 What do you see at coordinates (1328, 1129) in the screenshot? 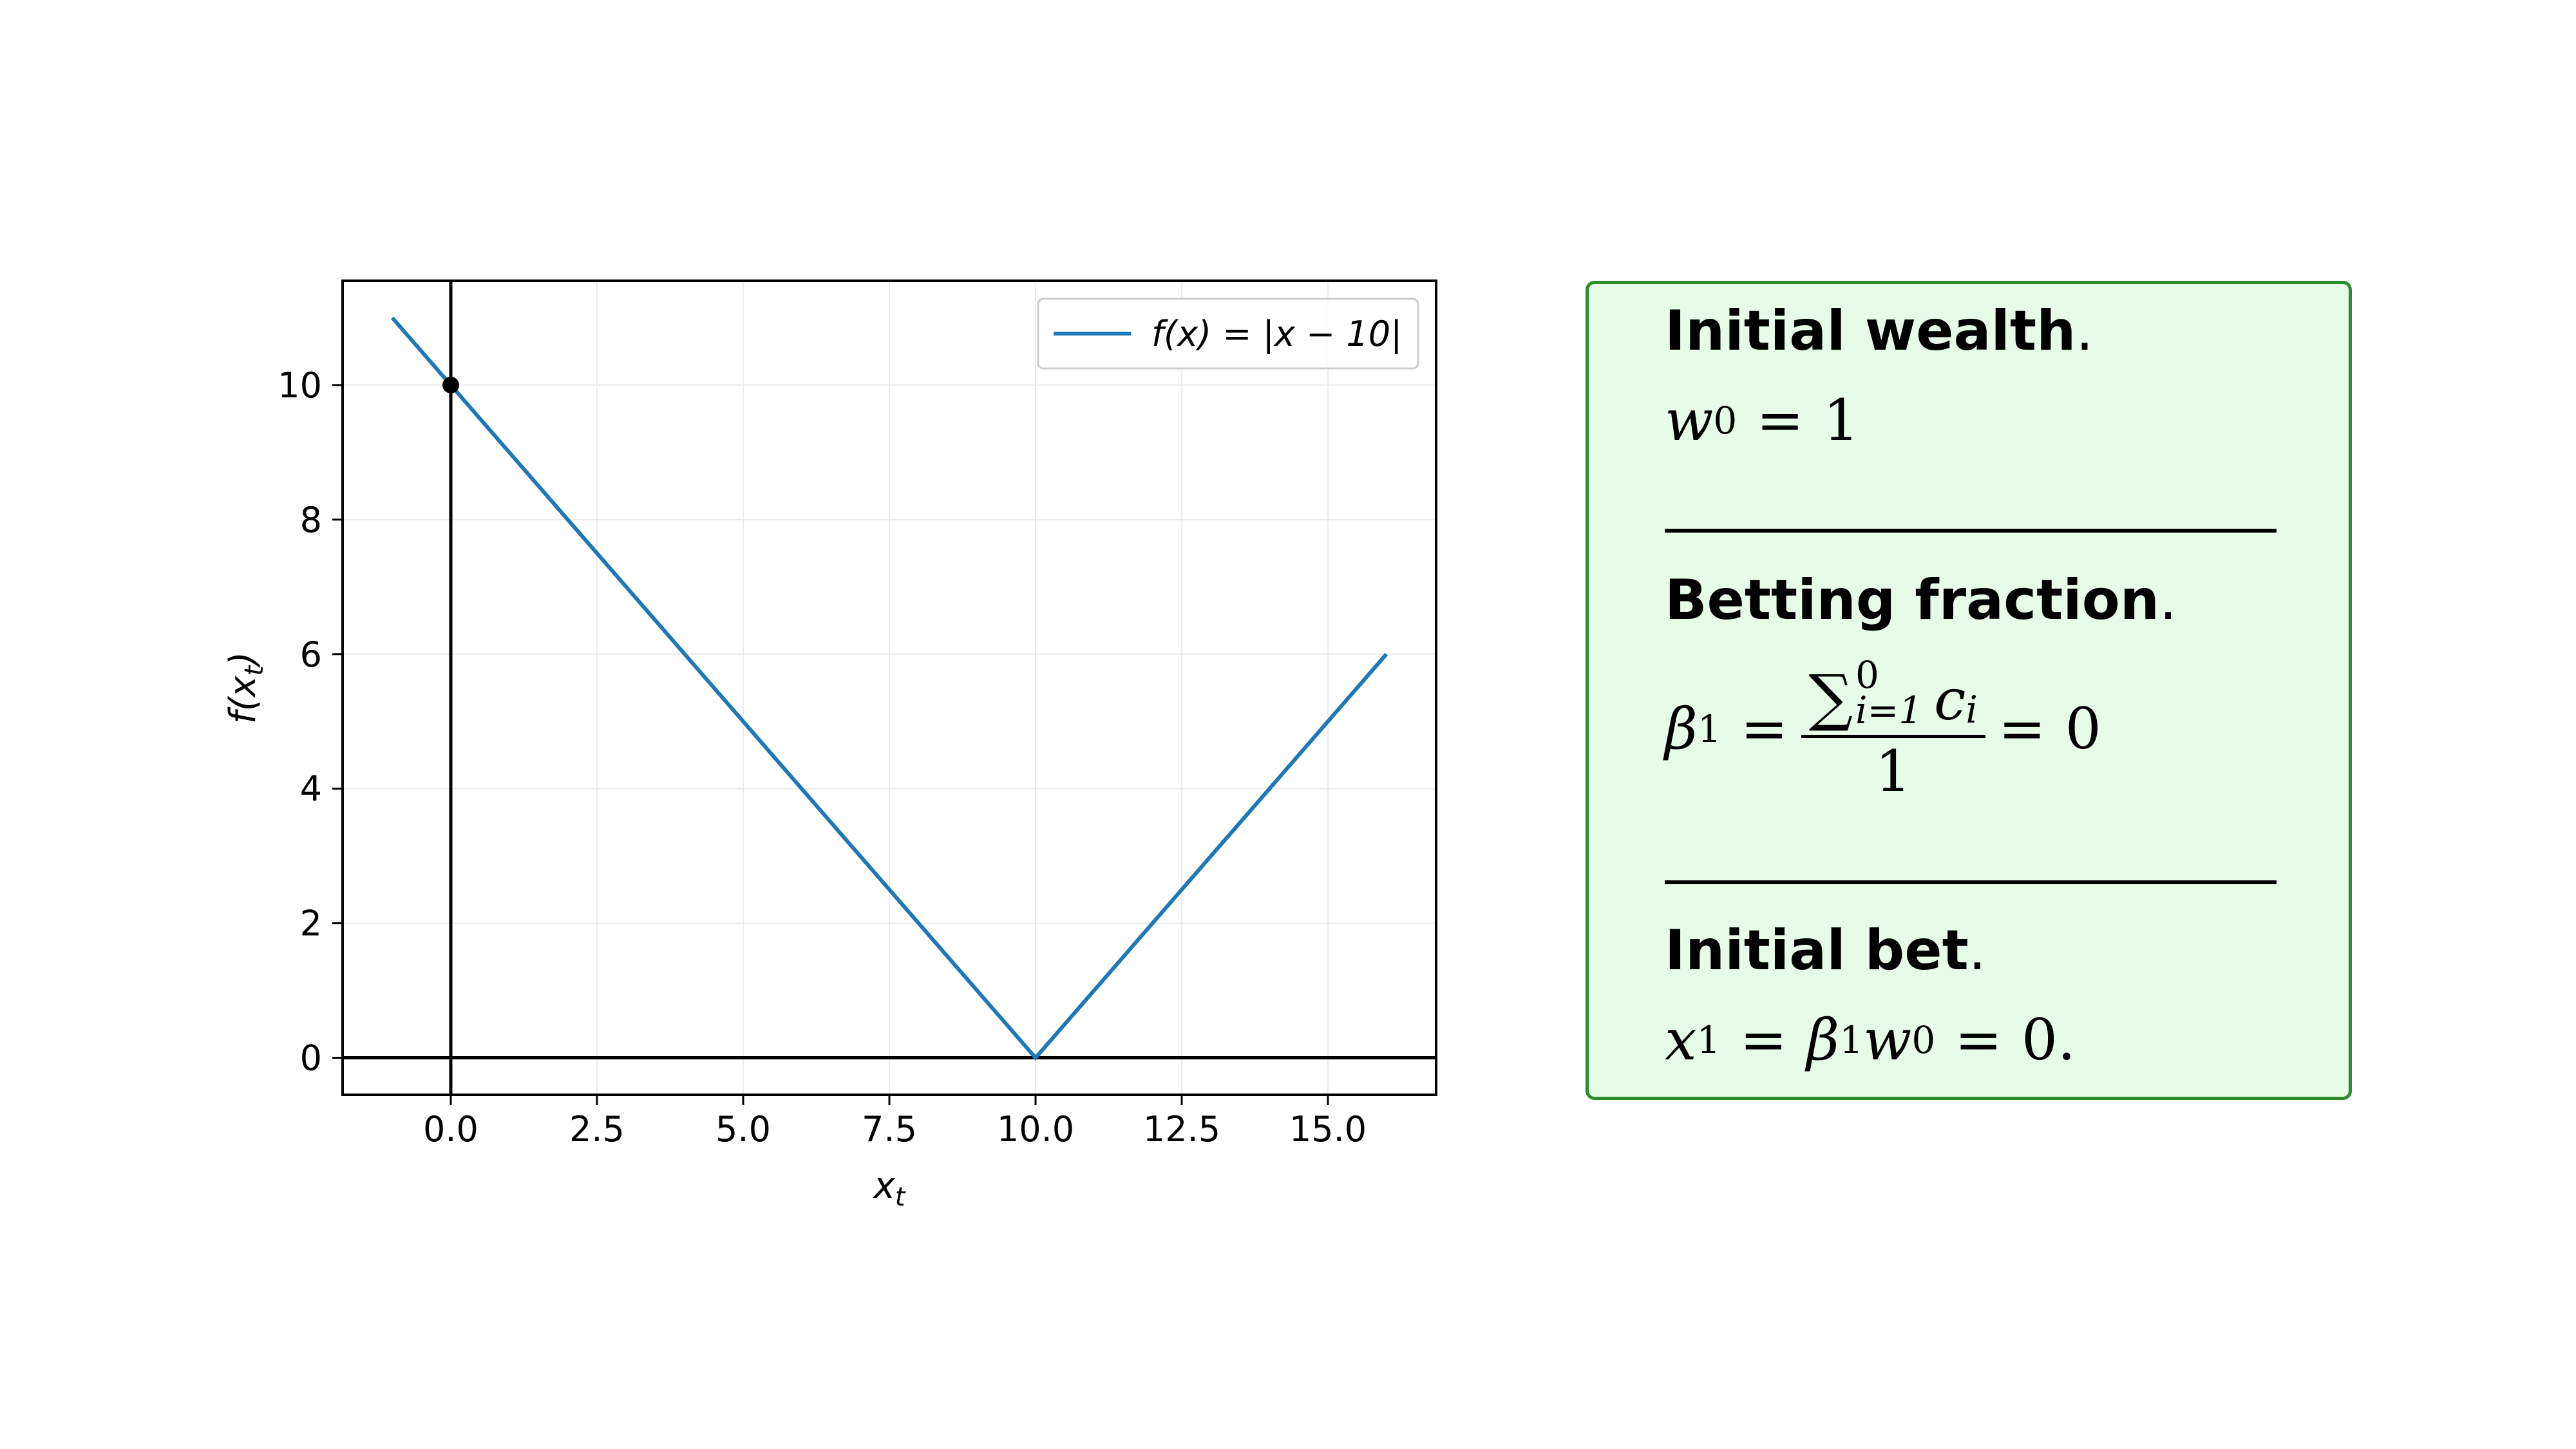
I see `x-tick-label: 15.0` at bounding box center [1328, 1129].